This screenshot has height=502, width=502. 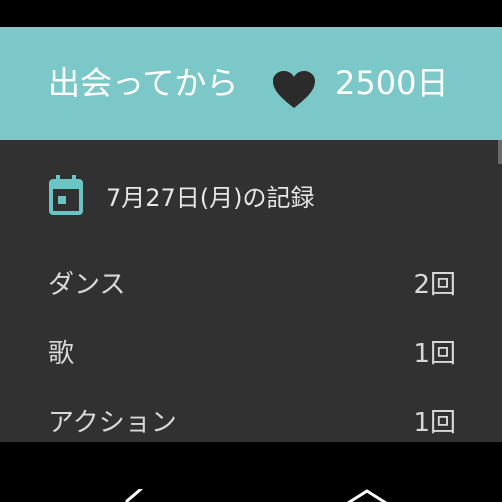 I want to click on item-count: 2回, so click(x=434, y=284).